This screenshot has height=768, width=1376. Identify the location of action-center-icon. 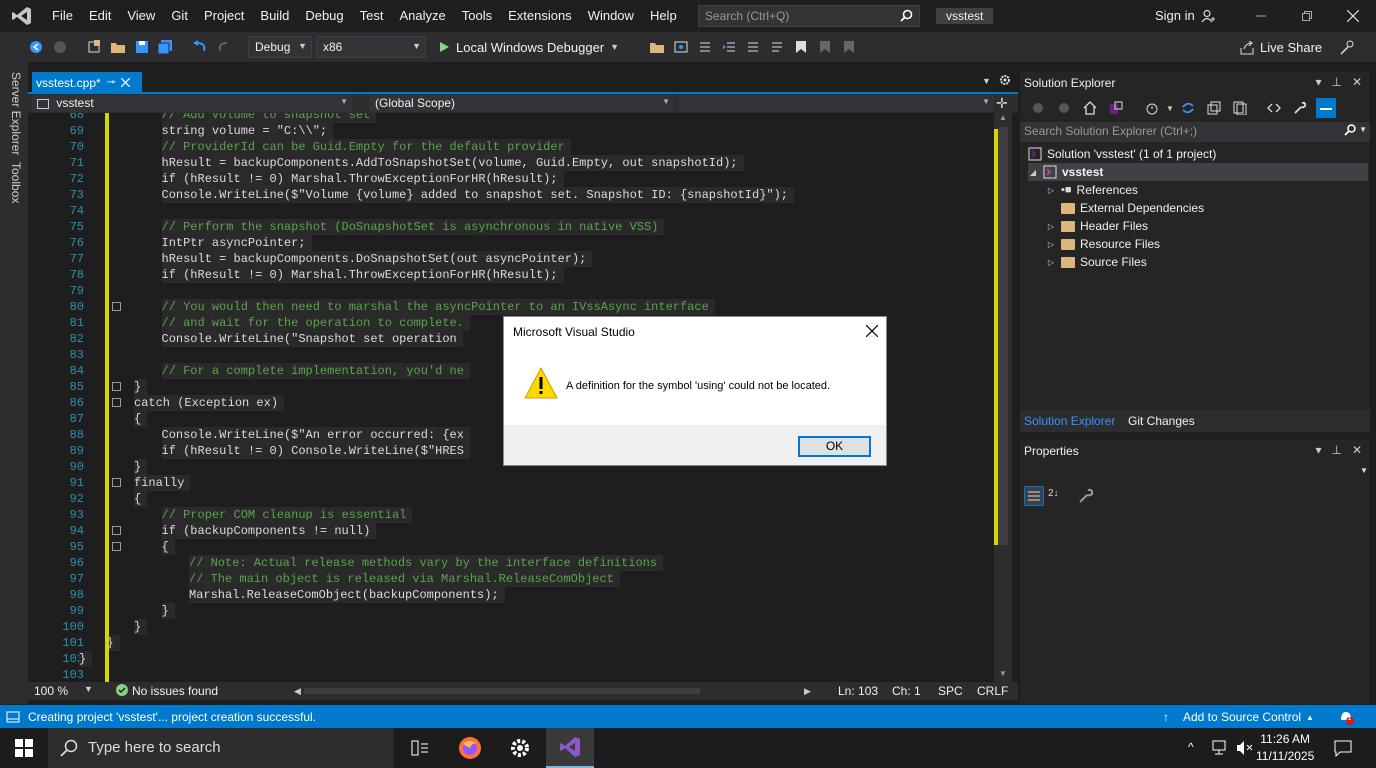
(1343, 748).